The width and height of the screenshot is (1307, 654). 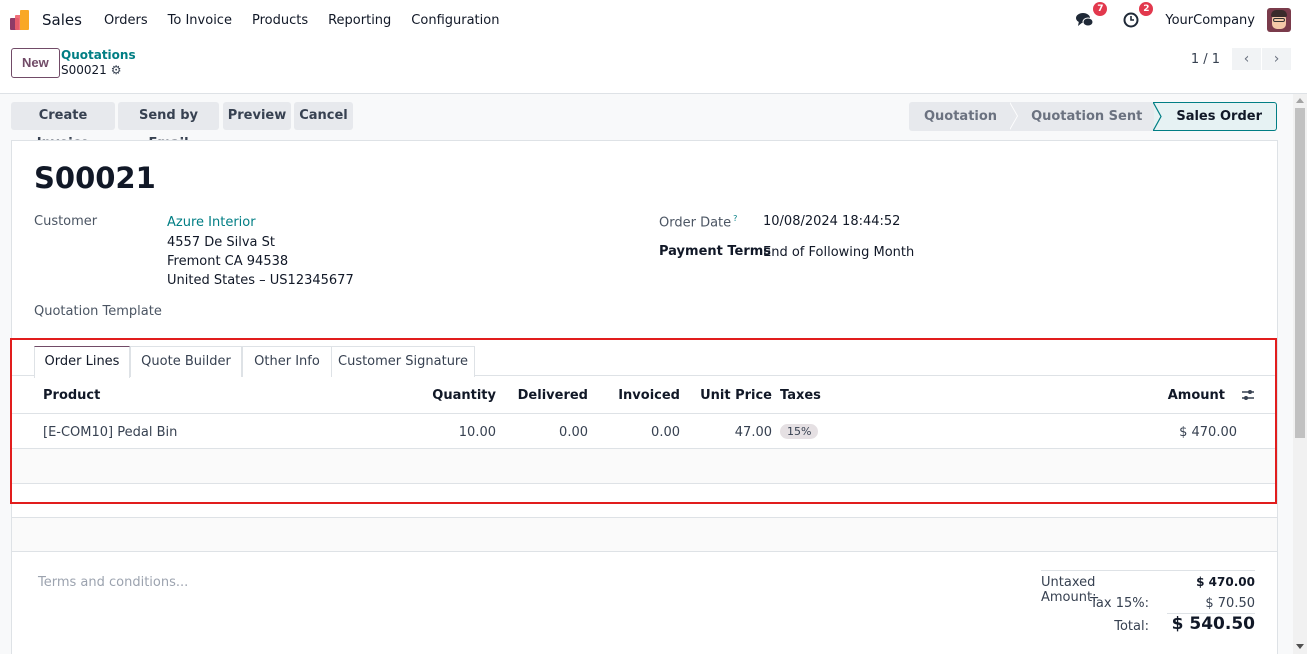 What do you see at coordinates (1196, 395) in the screenshot?
I see `column-amount: Amount` at bounding box center [1196, 395].